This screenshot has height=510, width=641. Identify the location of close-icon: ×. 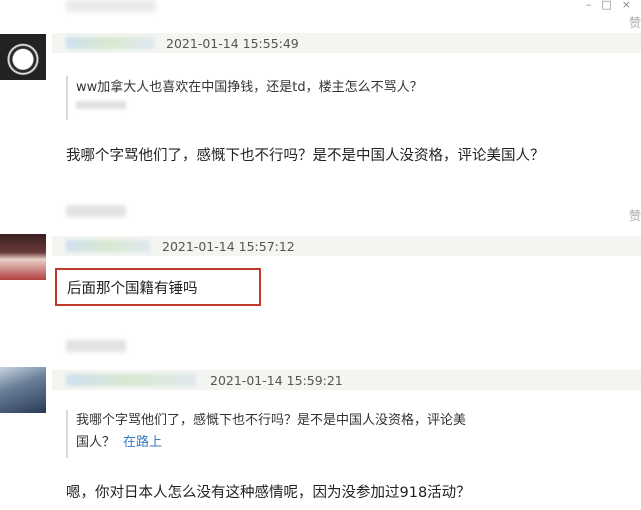
(626, 6).